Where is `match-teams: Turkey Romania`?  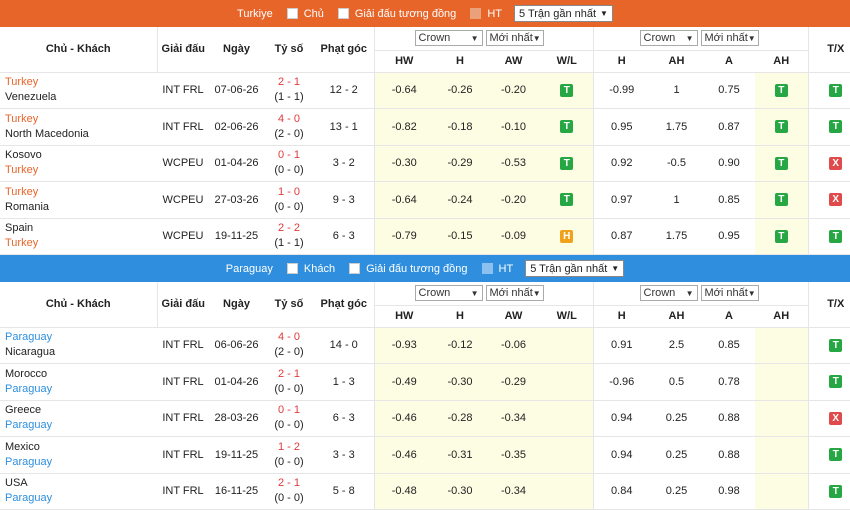 match-teams: Turkey Romania is located at coordinates (78, 200).